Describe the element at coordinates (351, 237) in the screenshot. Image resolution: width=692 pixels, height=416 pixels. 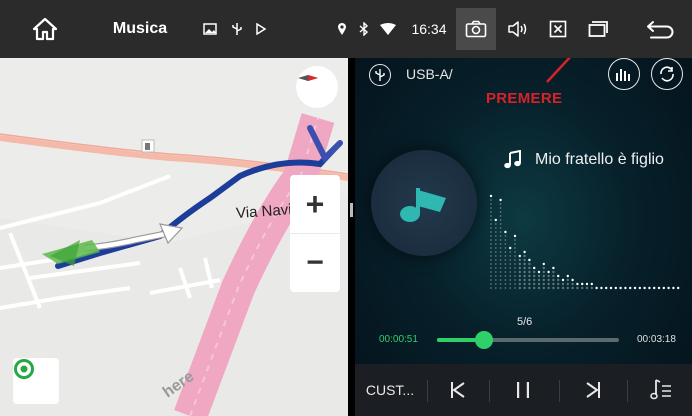
I see `split-divider` at that location.